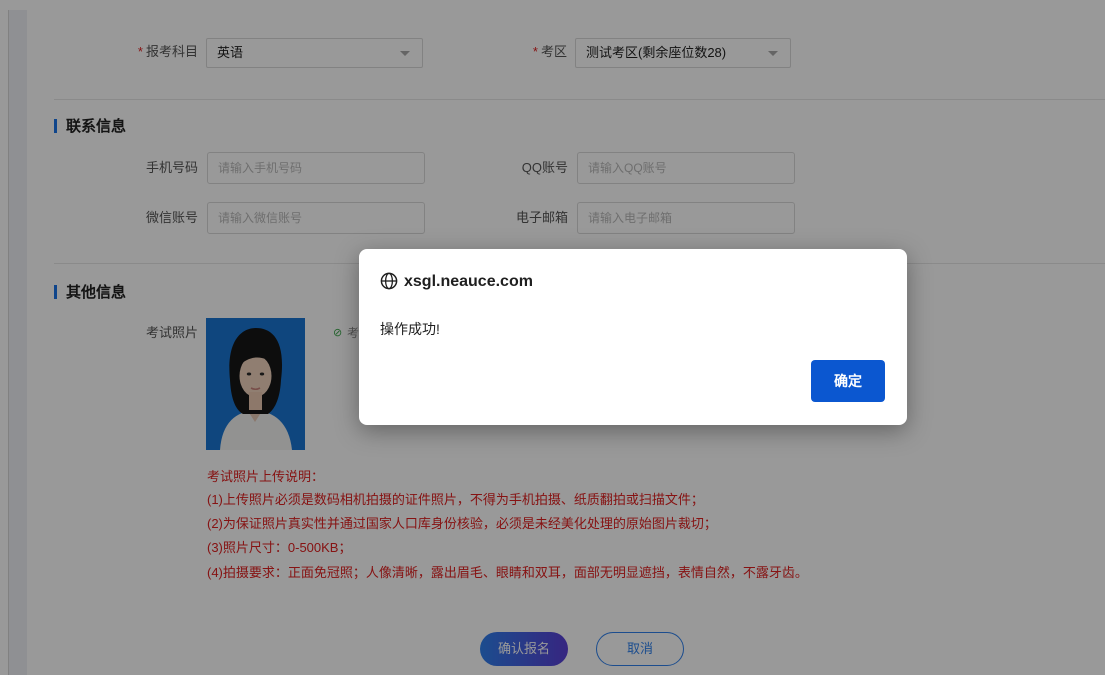 The image size is (1105, 675). I want to click on dialog-ok-button: 确定, so click(848, 381).